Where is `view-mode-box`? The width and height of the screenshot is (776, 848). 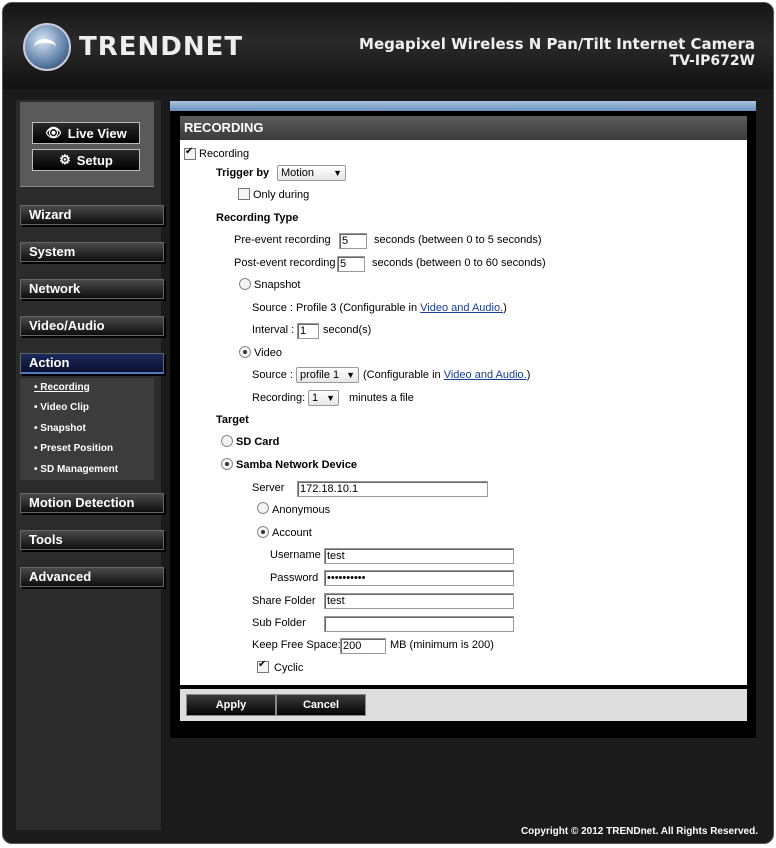
view-mode-box is located at coordinates (87, 144).